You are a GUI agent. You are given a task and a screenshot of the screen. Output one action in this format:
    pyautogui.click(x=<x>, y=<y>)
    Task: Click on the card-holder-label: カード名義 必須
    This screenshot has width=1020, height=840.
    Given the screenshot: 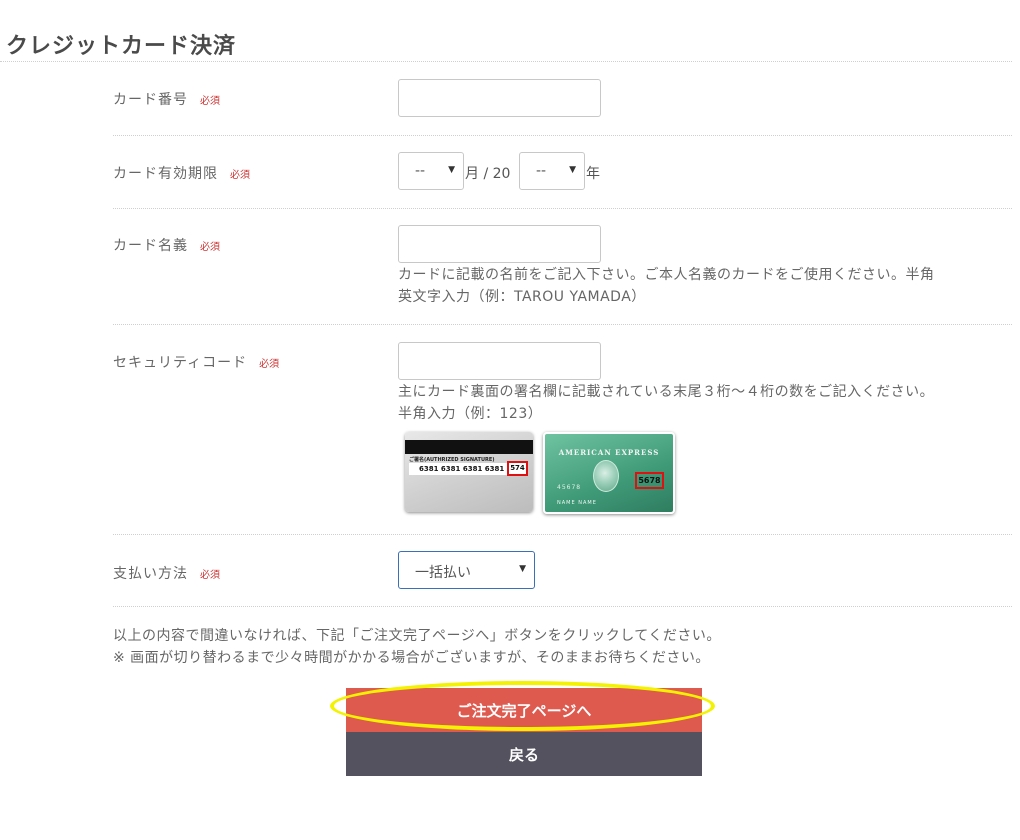 What is the action you would take?
    pyautogui.click(x=166, y=245)
    